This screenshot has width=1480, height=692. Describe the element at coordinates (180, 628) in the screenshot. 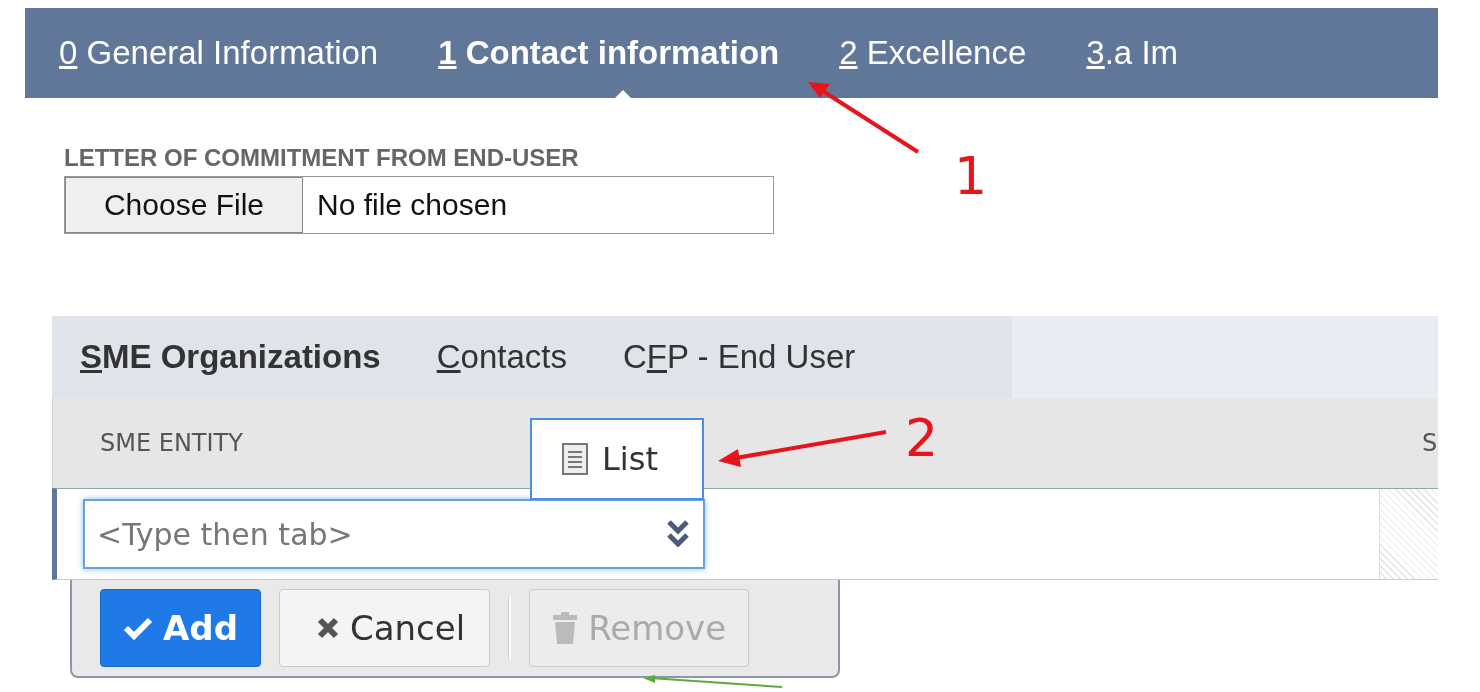

I see `action-button: Add` at that location.